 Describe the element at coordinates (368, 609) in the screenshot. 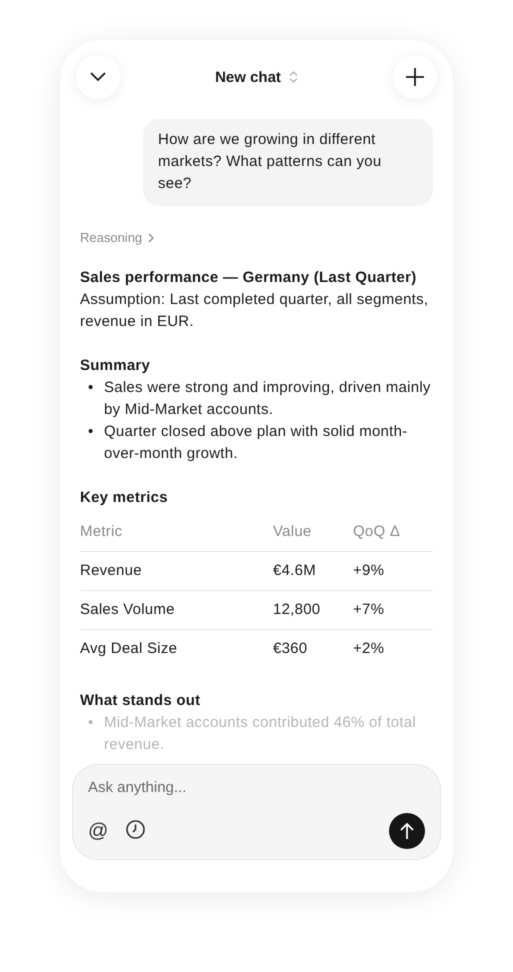

I see `table-cell: +7%` at that location.